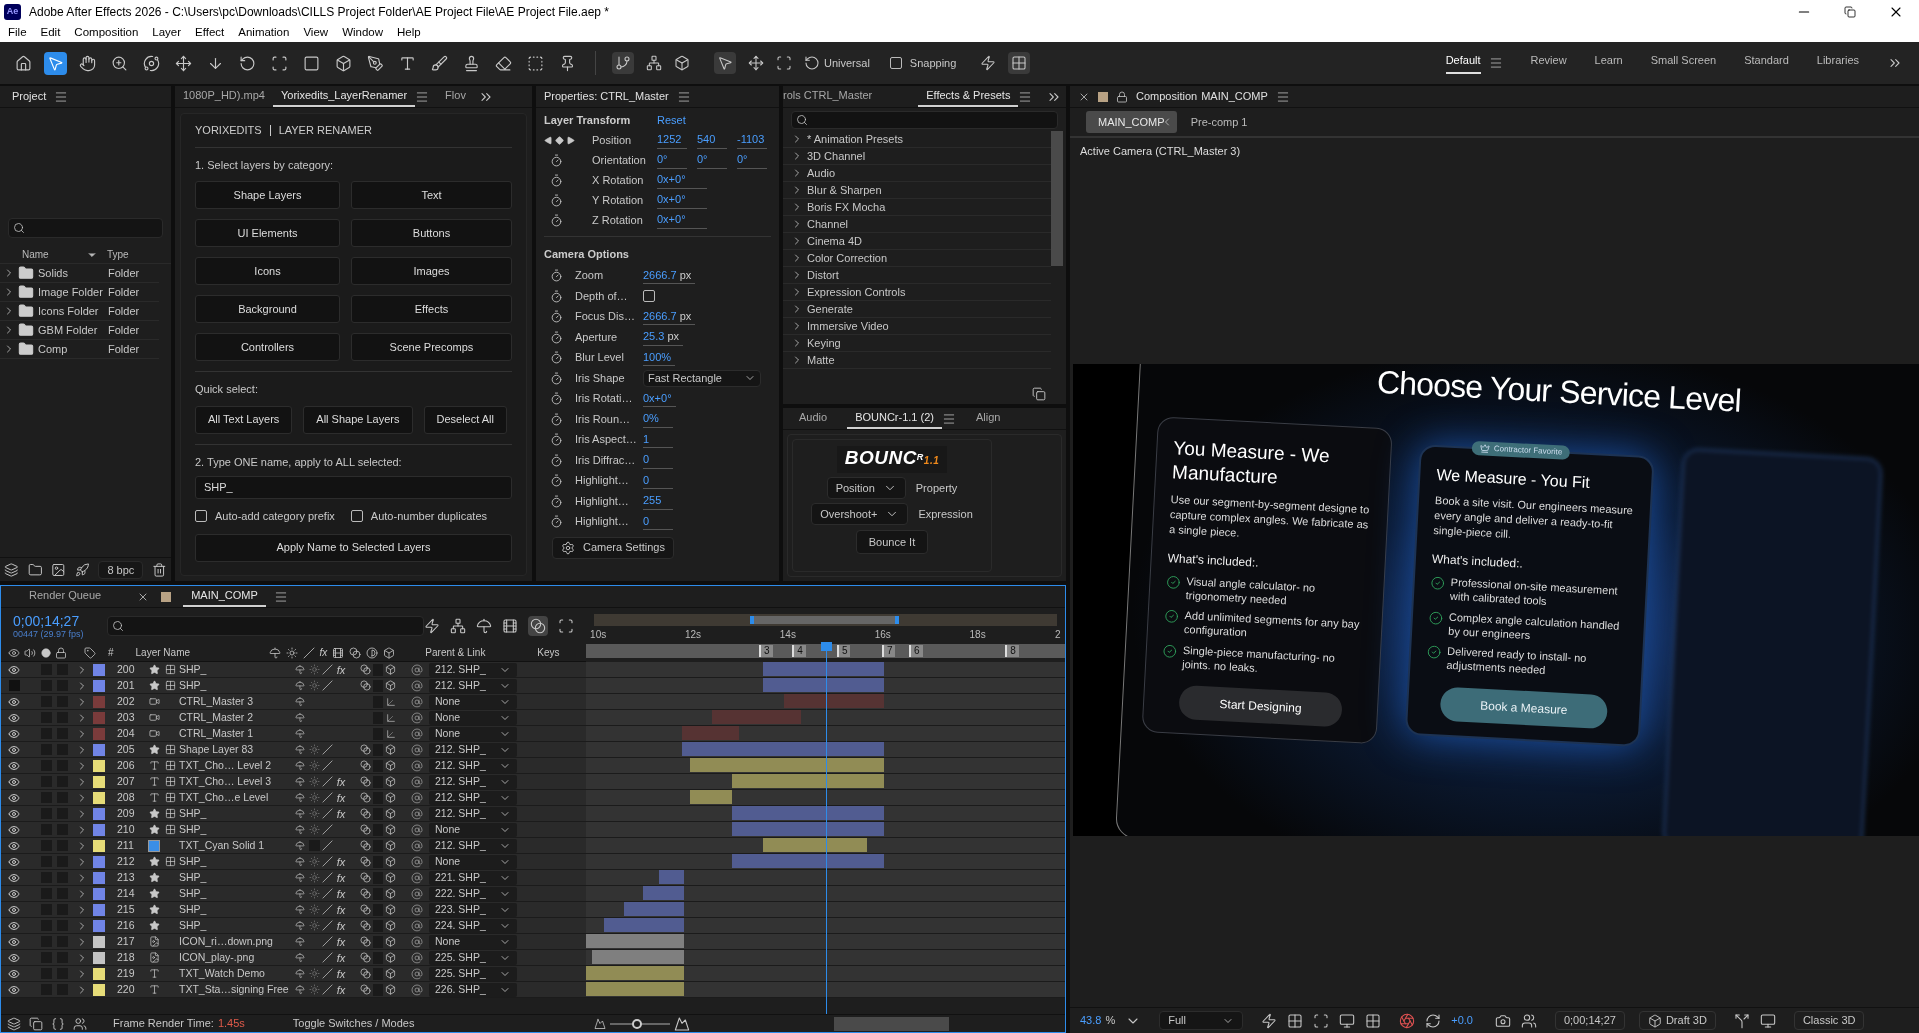 This screenshot has height=1033, width=1919. What do you see at coordinates (917, 156) in the screenshot?
I see `effect-category: 3D Channel` at bounding box center [917, 156].